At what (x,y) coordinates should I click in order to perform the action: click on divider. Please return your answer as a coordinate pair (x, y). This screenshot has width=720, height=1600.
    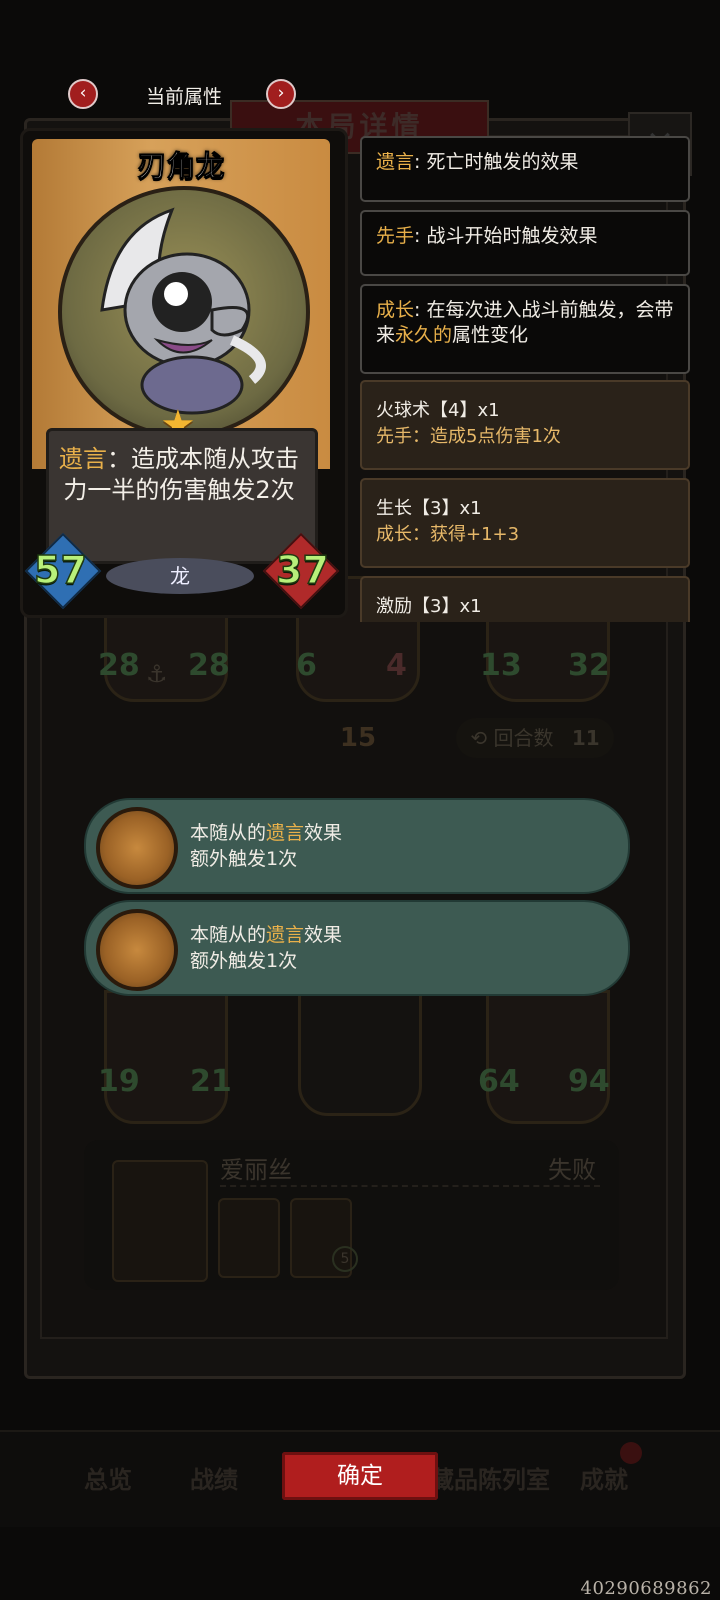
    Looking at the image, I should click on (410, 1186).